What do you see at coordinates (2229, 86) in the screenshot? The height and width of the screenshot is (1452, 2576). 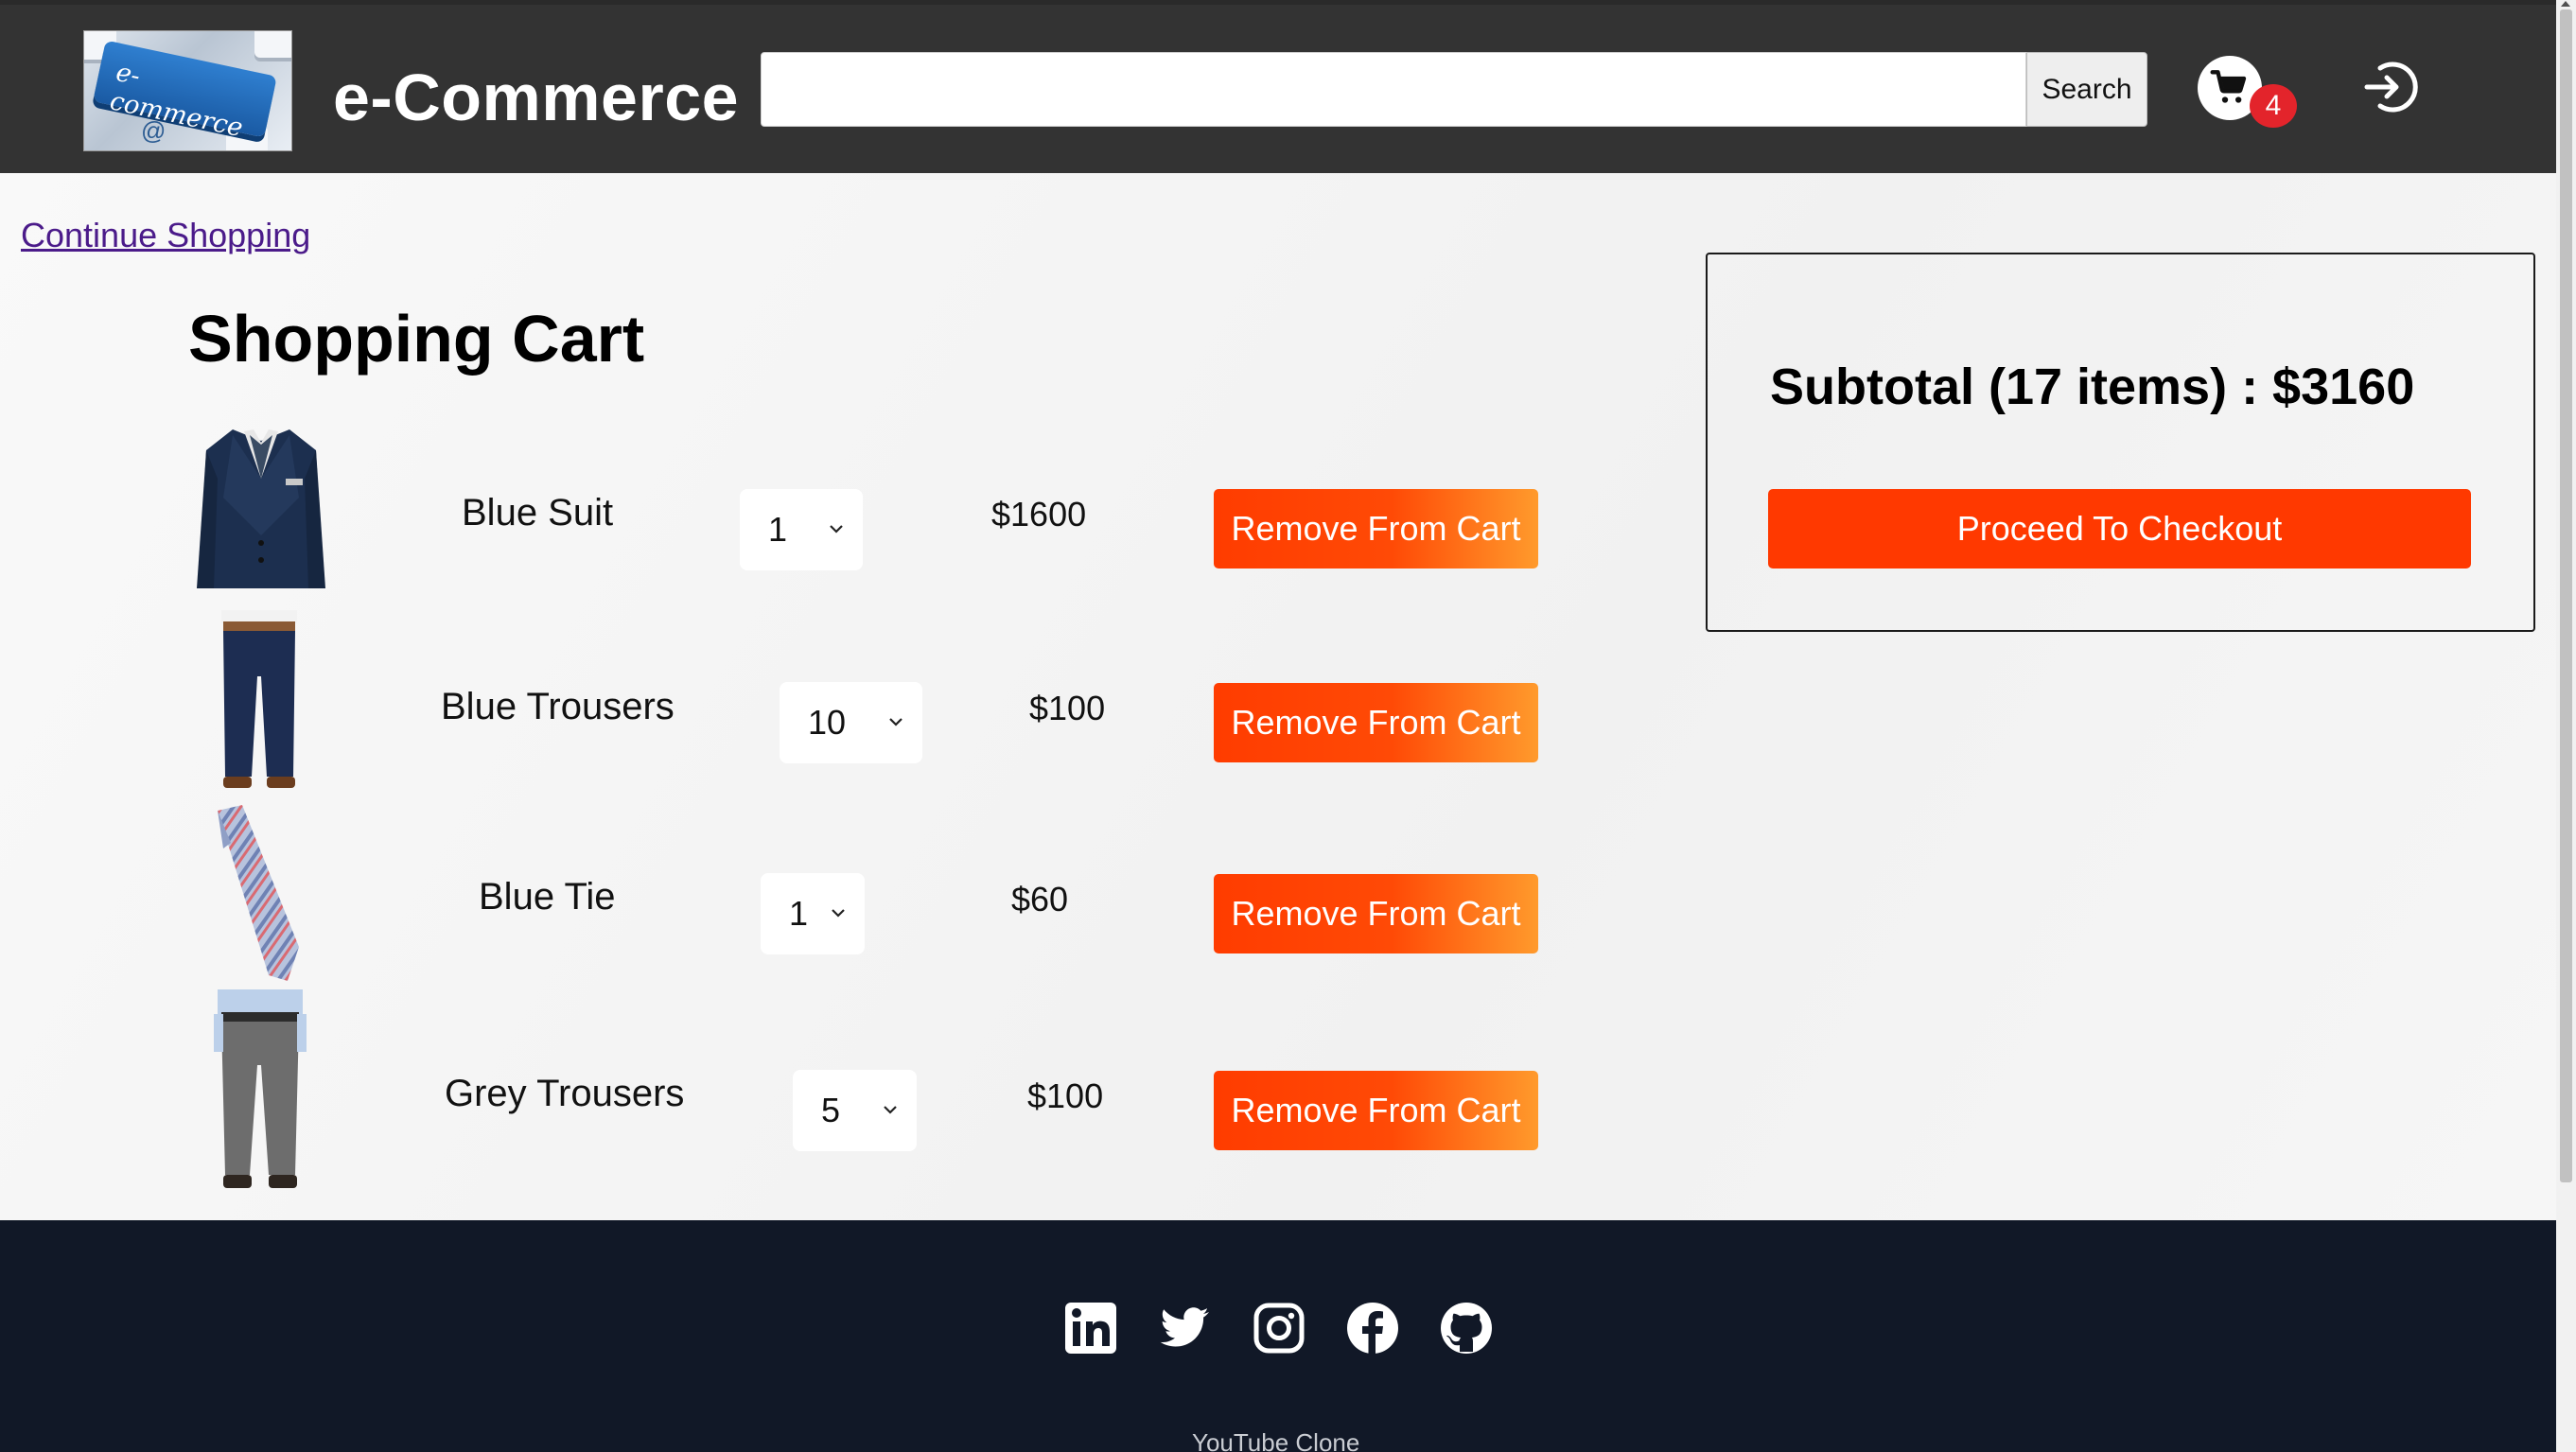 I see `cart-icon` at bounding box center [2229, 86].